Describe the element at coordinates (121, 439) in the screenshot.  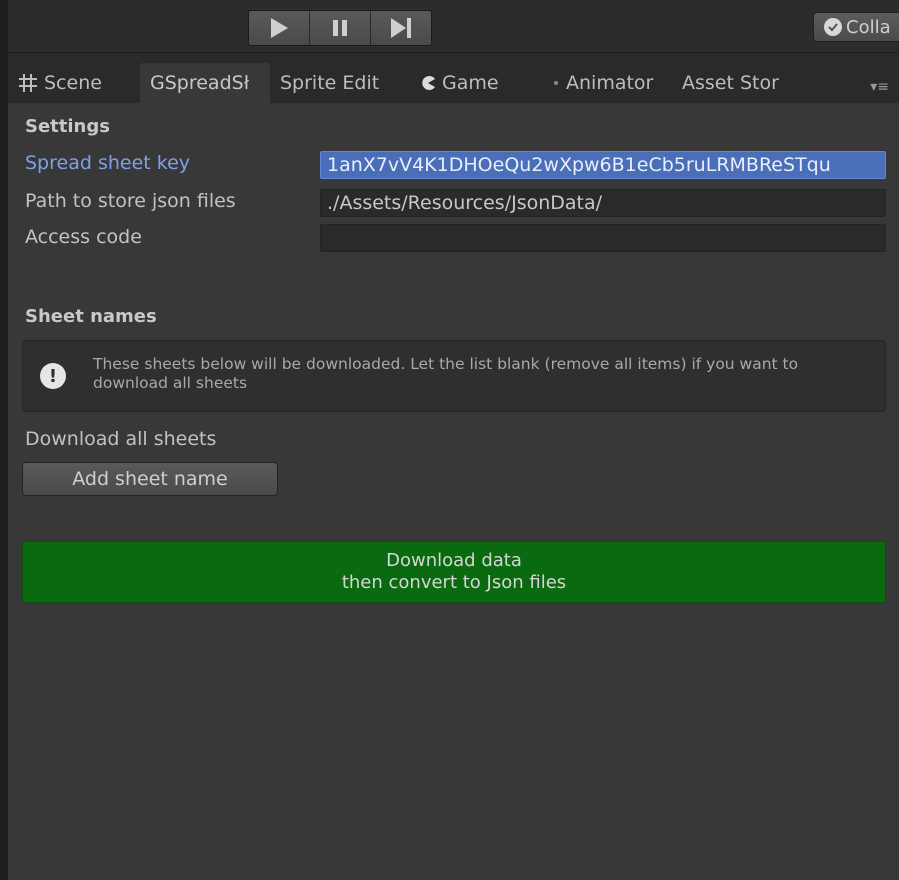
I see `download-all-label: Download all sheets` at that location.